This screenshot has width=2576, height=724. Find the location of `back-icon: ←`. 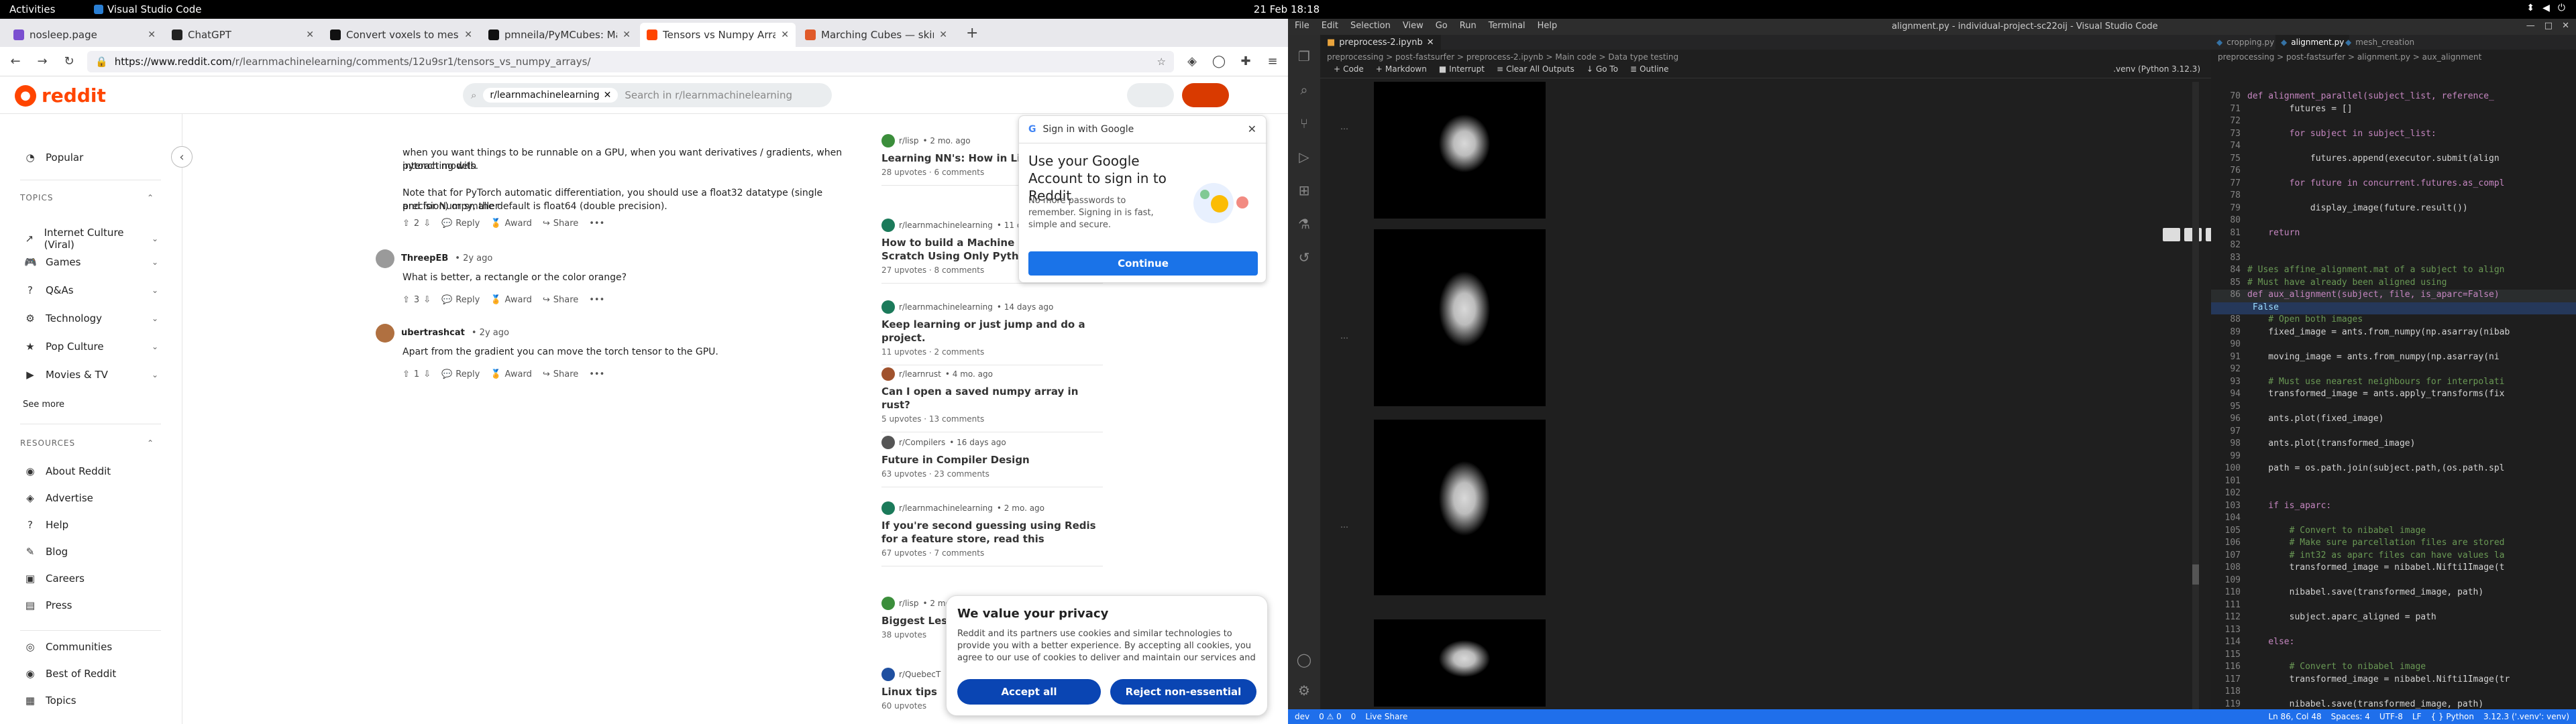

back-icon: ← is located at coordinates (15, 61).